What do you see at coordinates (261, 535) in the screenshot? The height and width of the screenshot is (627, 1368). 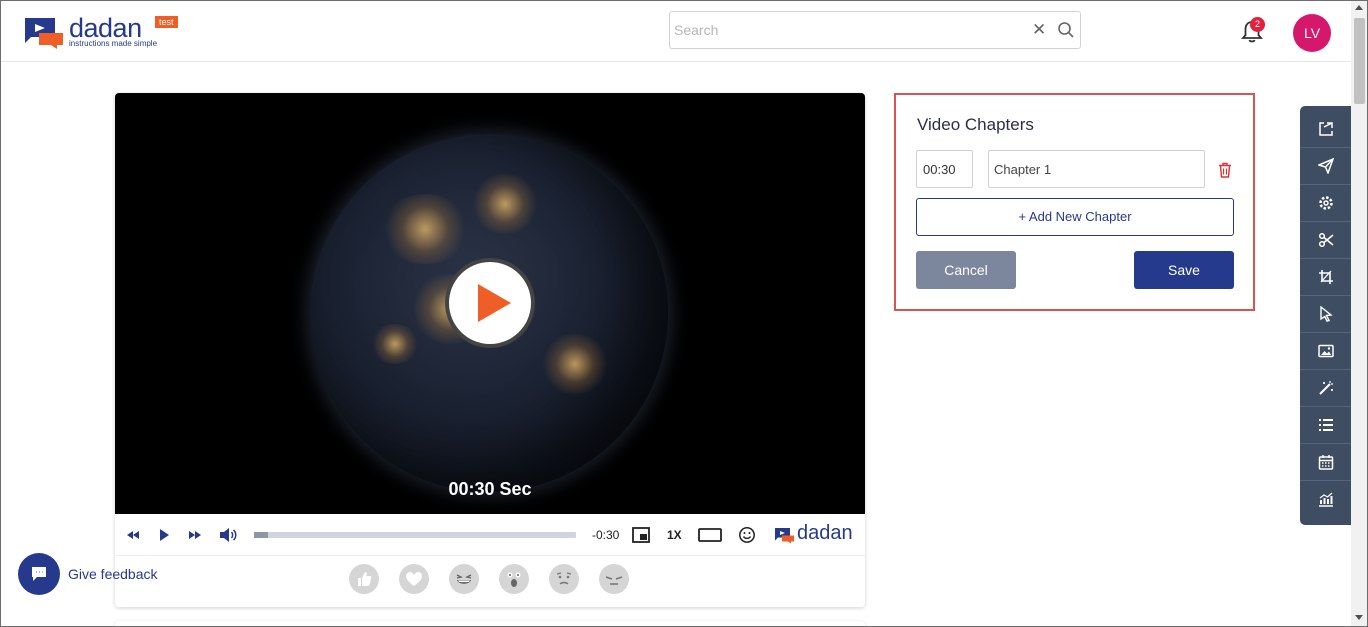 I see `progress-fill` at bounding box center [261, 535].